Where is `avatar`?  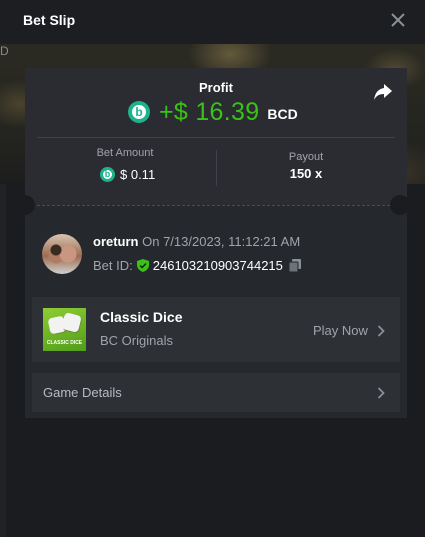
avatar is located at coordinates (62, 254).